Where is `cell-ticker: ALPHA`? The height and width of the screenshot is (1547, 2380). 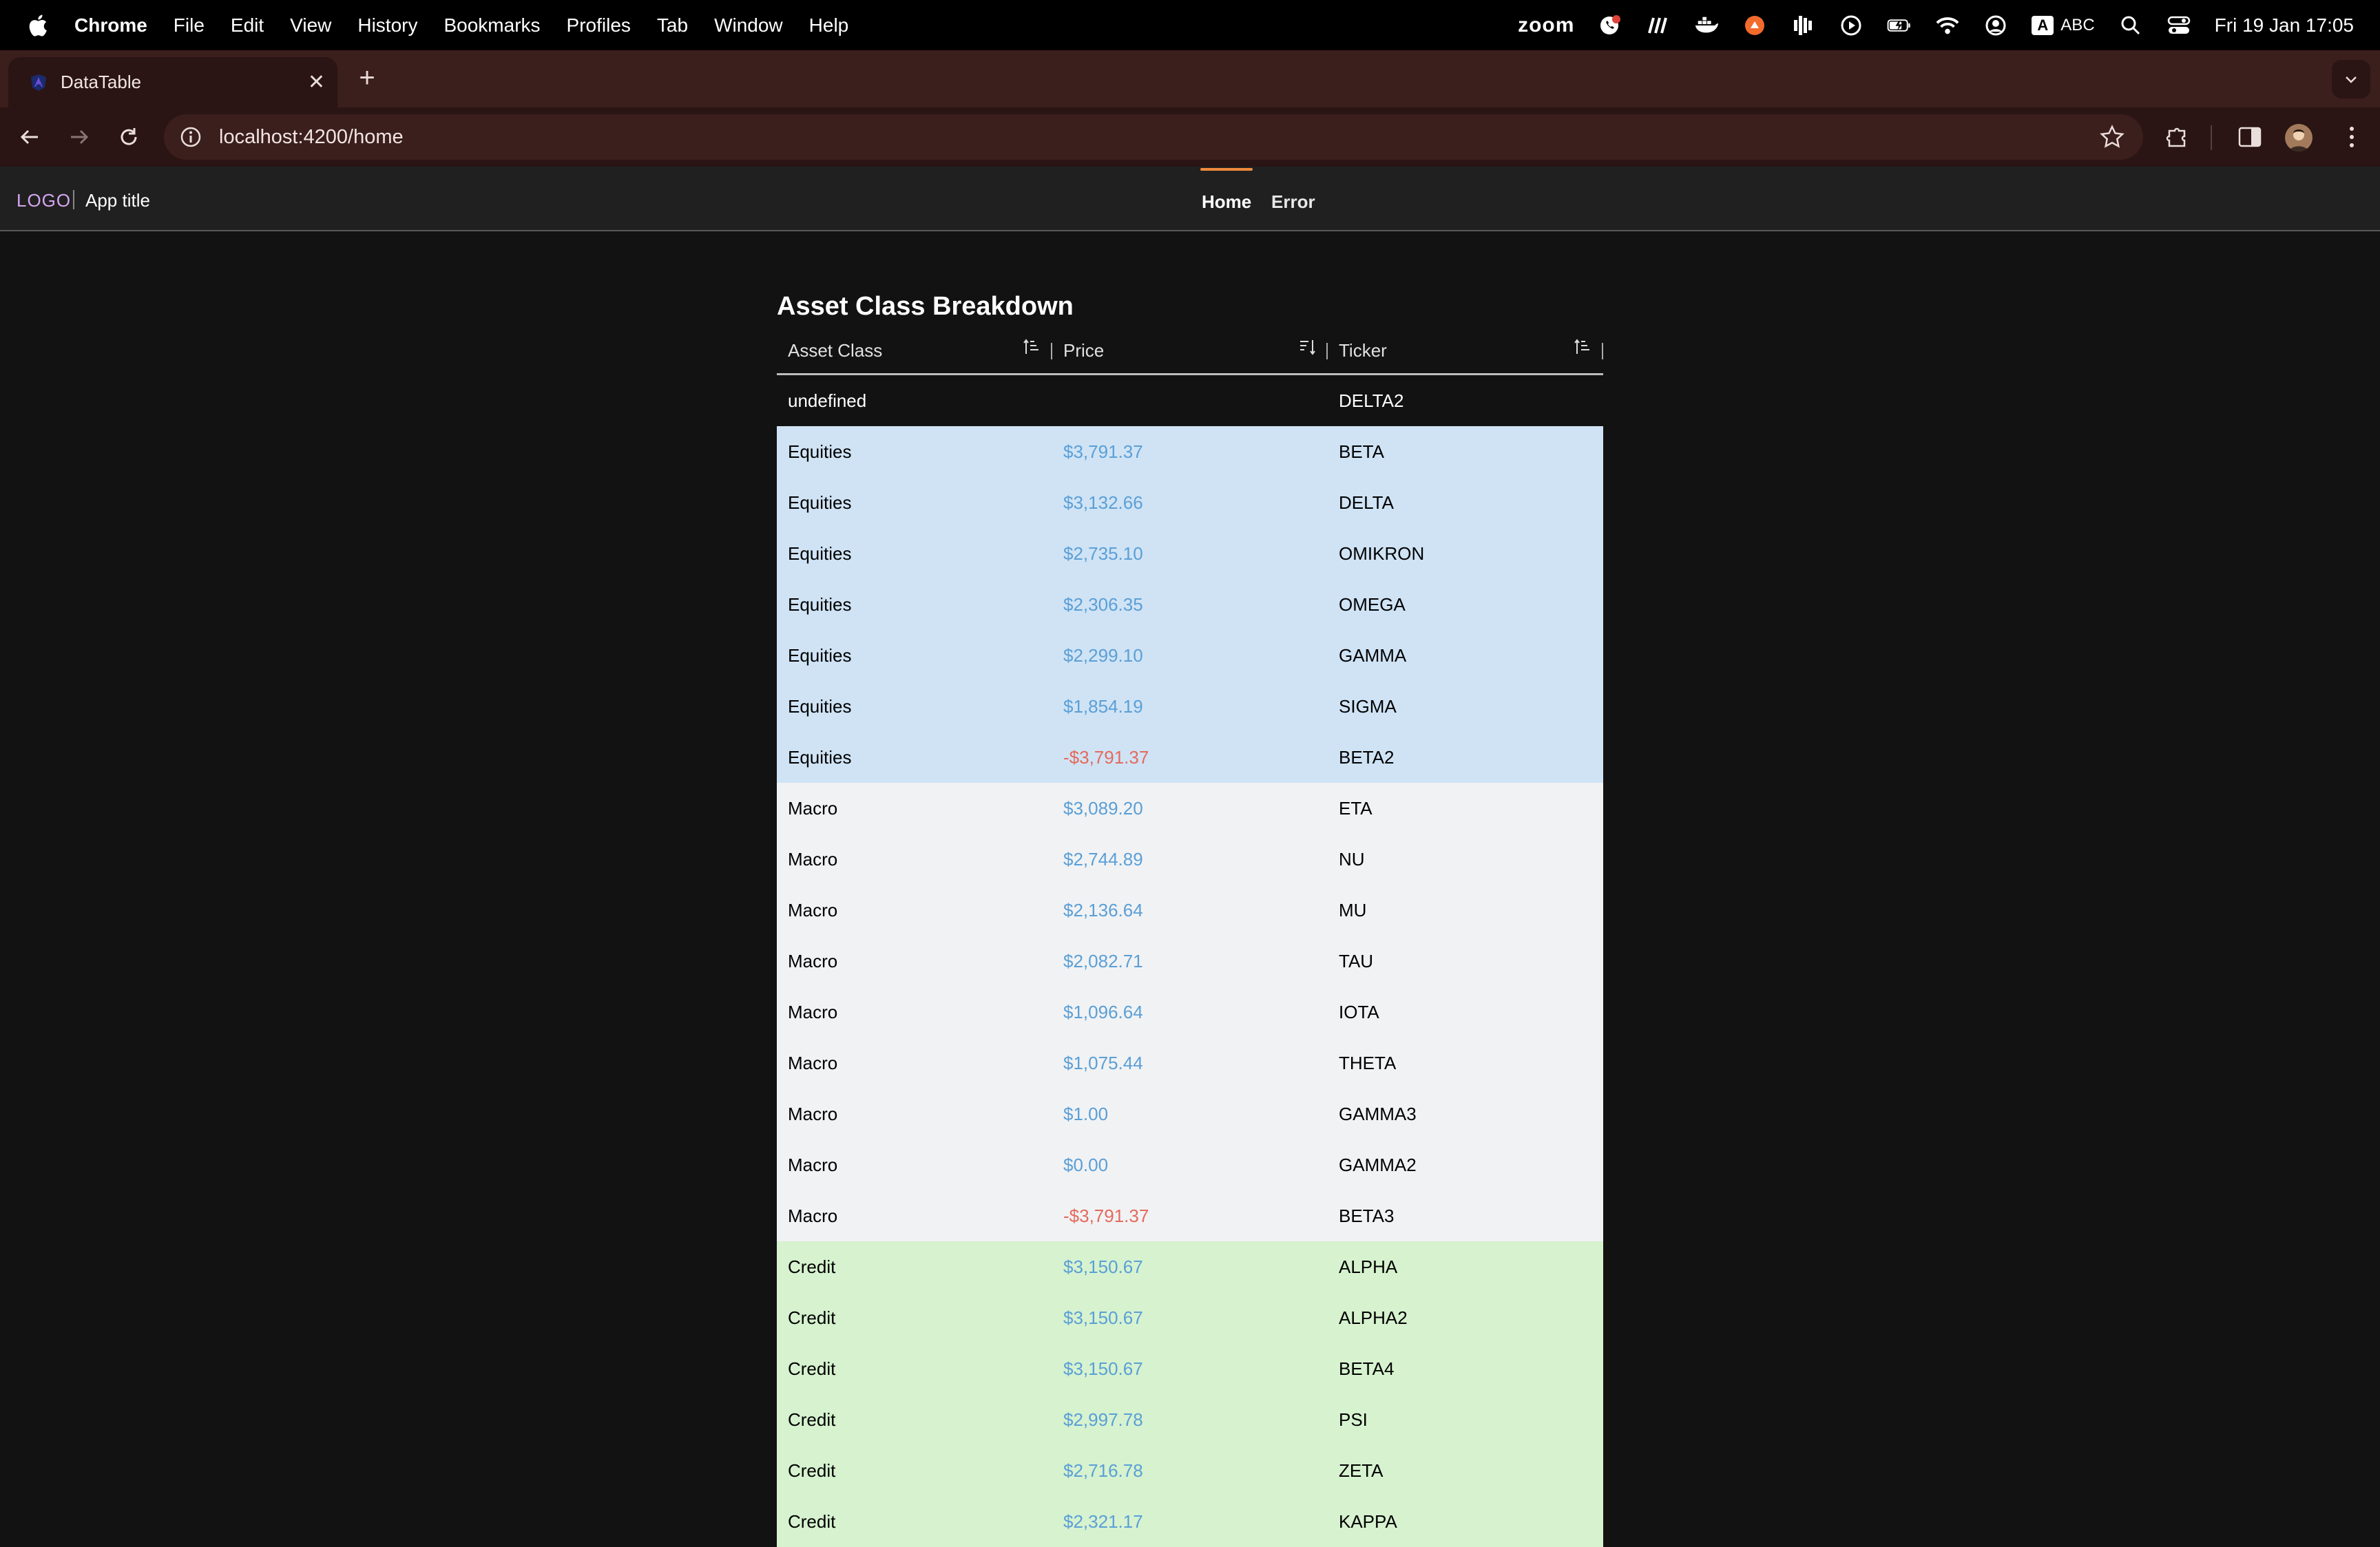
cell-ticker: ALPHA is located at coordinates (1368, 1266).